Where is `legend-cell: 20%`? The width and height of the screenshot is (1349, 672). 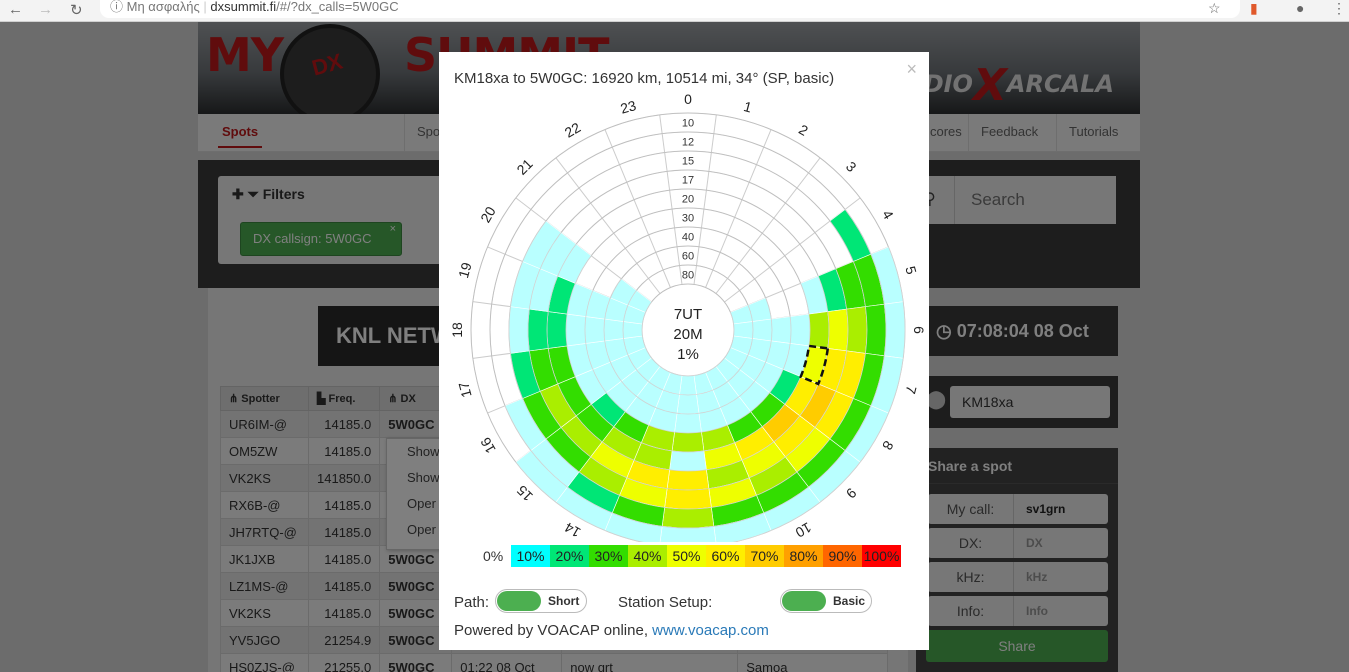
legend-cell: 20% is located at coordinates (569, 556).